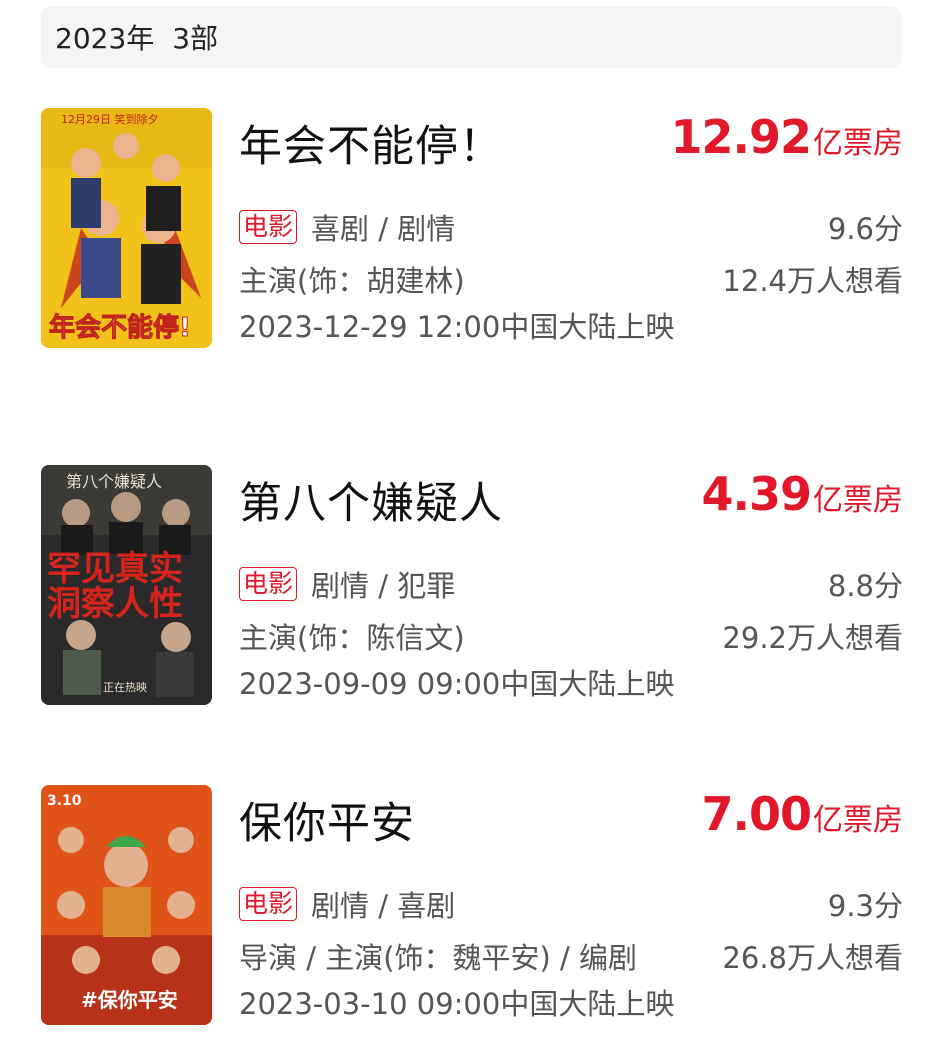 This screenshot has width=940, height=1063. I want to click on poster-top-text: 12月29日 笑到除夕, so click(110, 119).